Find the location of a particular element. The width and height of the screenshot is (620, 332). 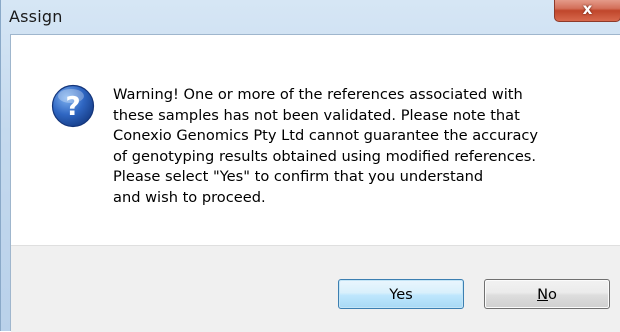

question-glyph: ? is located at coordinates (72, 107).